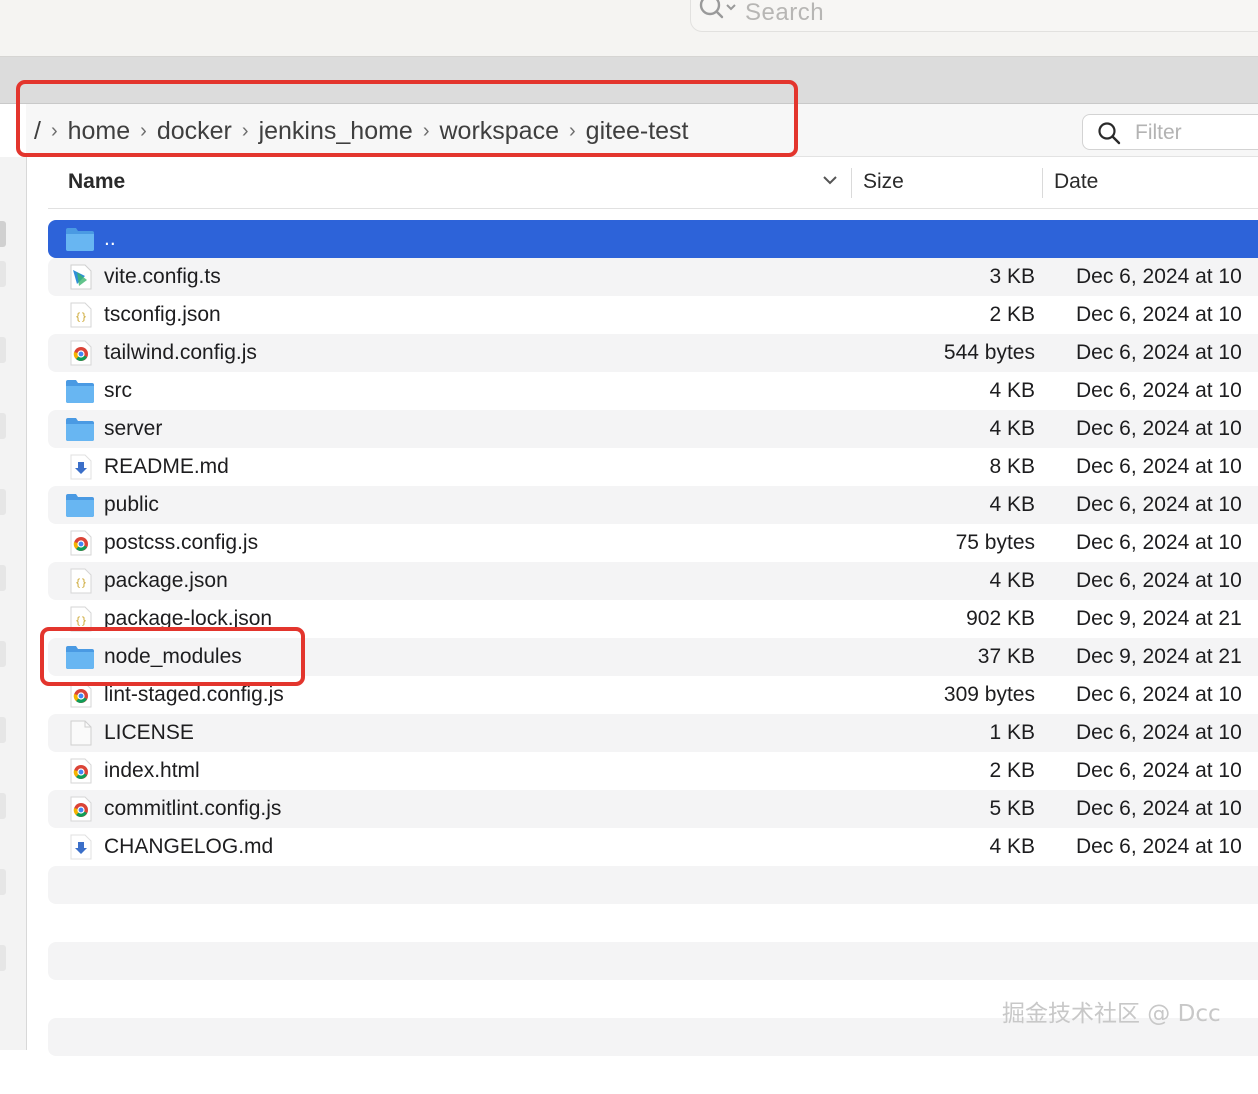  Describe the element at coordinates (653, 183) in the screenshot. I see `column-header: Name Size Date` at that location.